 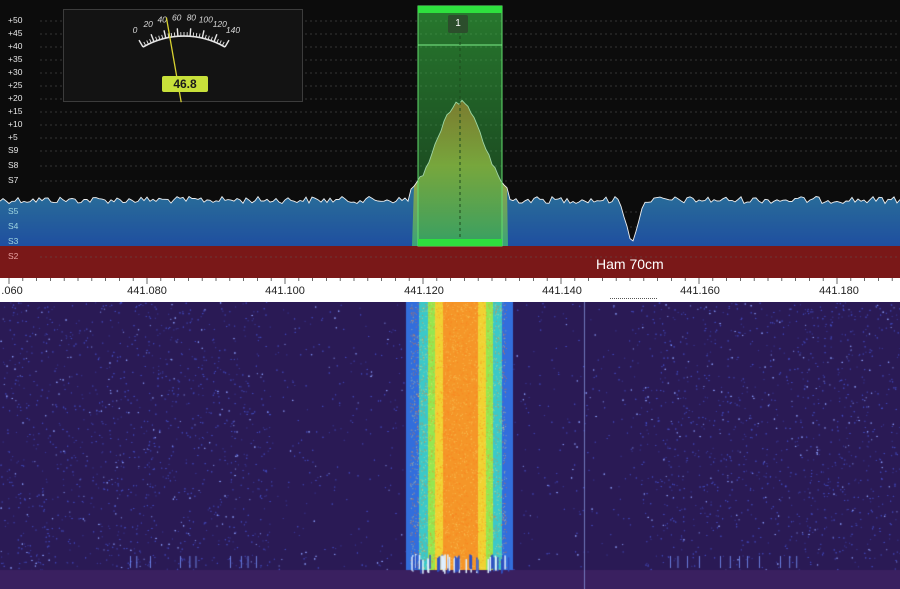 I want to click on dial-label: 60, so click(x=177, y=17).